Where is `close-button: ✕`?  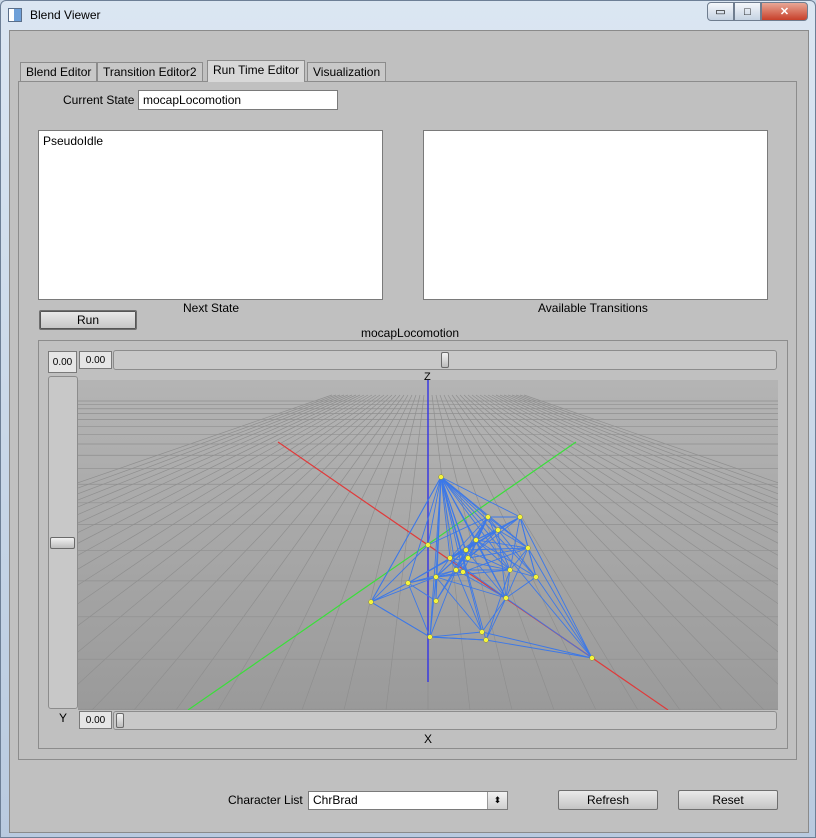
close-button: ✕ is located at coordinates (784, 11).